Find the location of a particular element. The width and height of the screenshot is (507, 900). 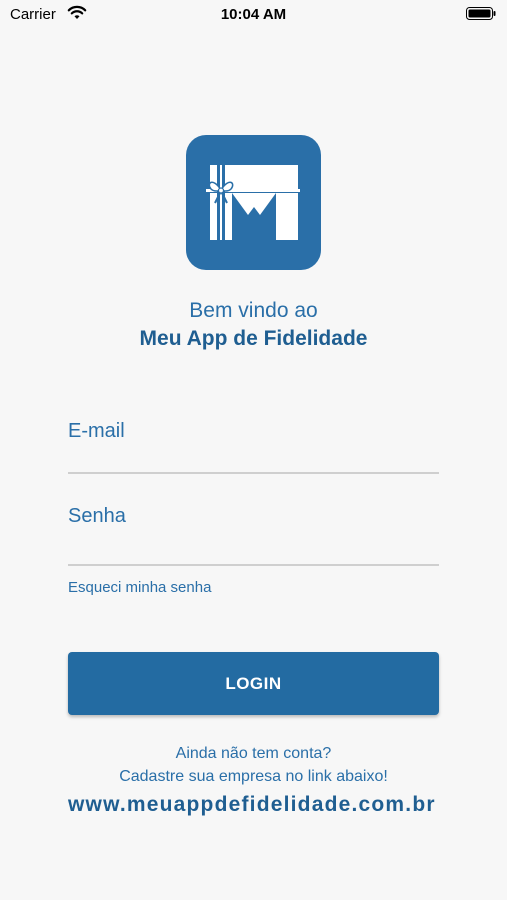

website-link: www.meuappdefidelidade.com.br is located at coordinates (254, 805).